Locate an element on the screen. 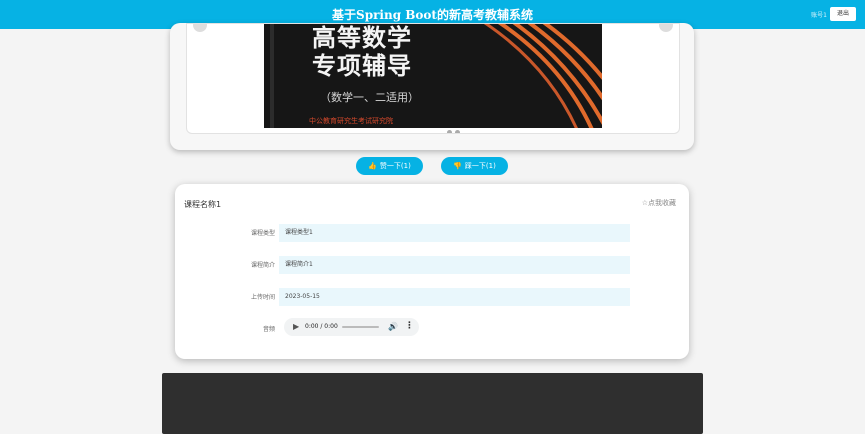 This screenshot has height=434, width=865. carousel-prev-arrow-icon is located at coordinates (200, 28).